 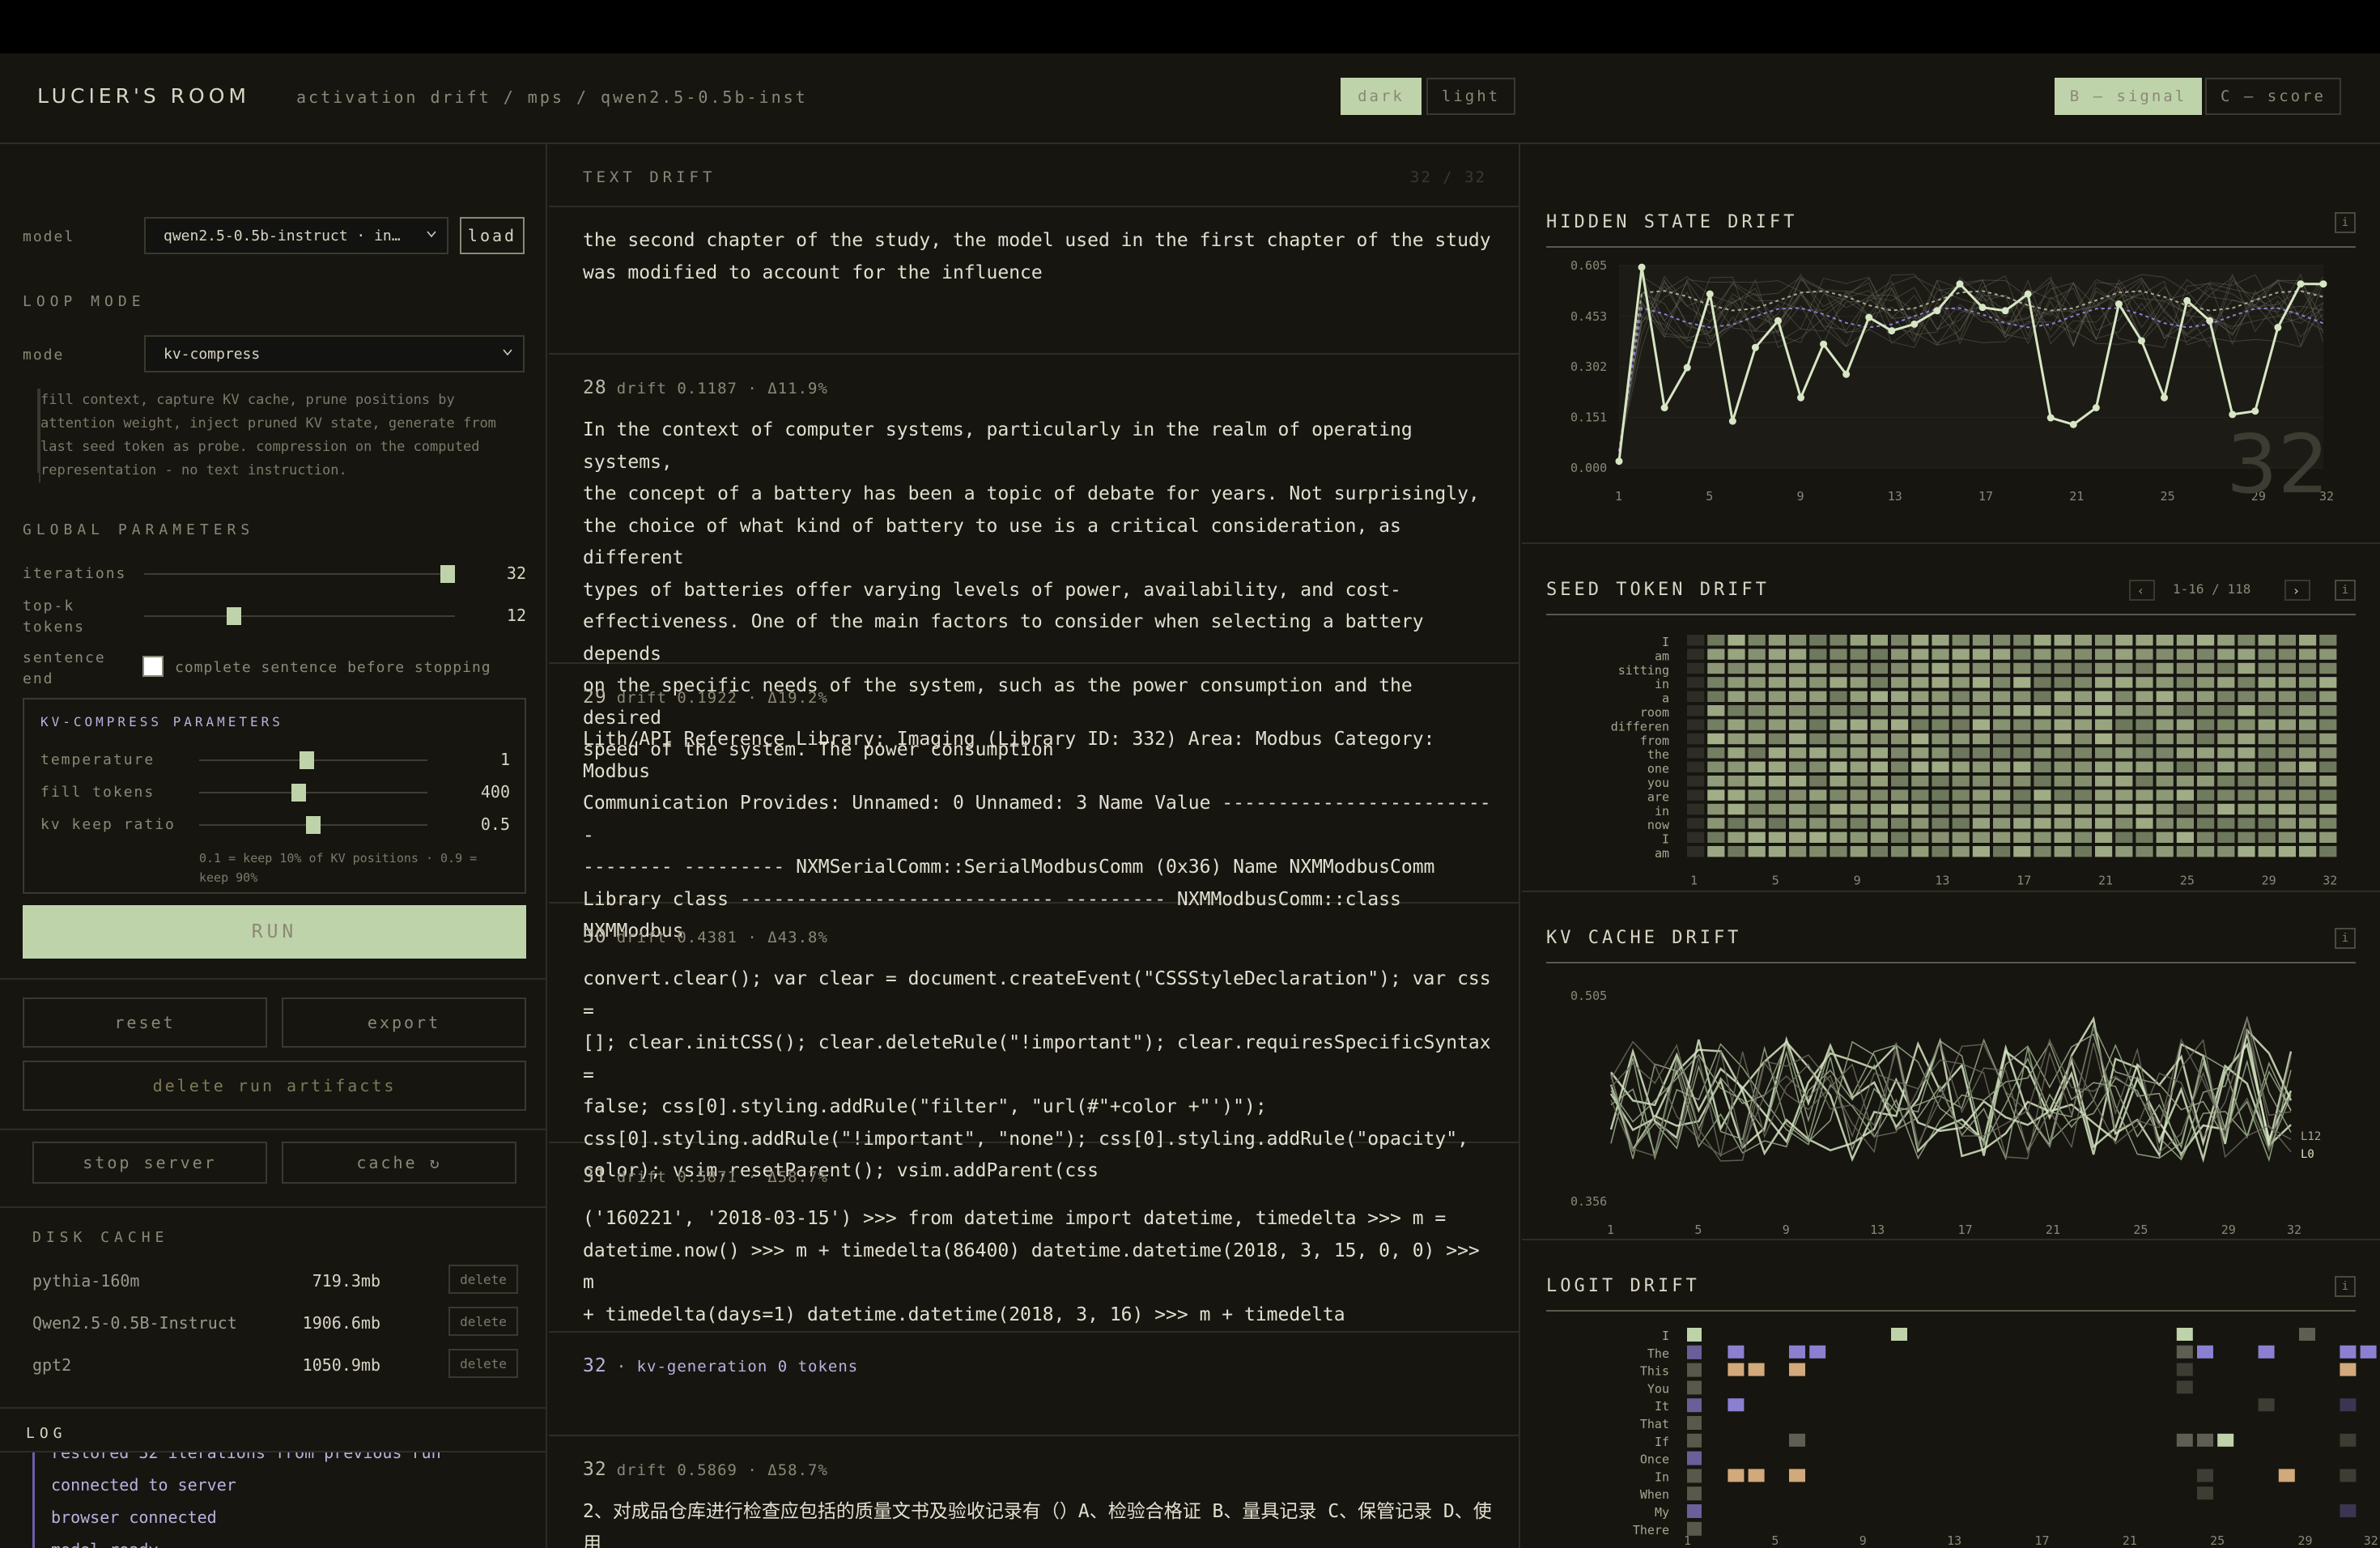 I want to click on pager-next-button: ›, so click(x=2297, y=590).